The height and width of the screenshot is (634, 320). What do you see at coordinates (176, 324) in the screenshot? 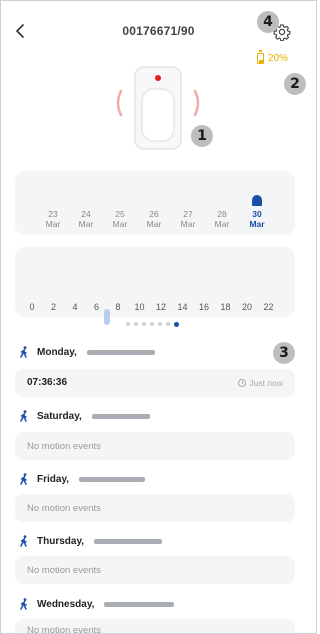
I see `page-dot-active` at bounding box center [176, 324].